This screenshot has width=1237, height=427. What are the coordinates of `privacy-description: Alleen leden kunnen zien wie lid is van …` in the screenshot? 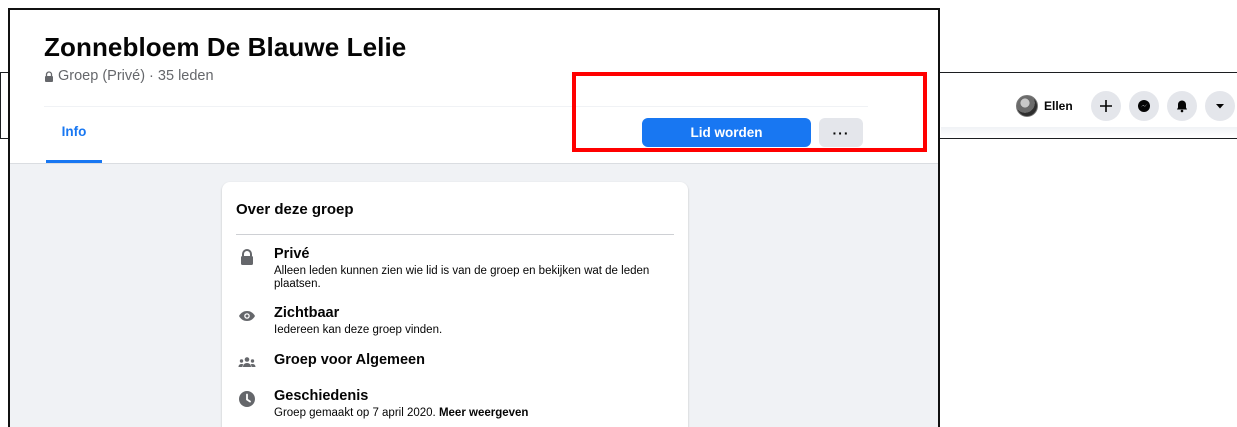 It's located at (462, 277).